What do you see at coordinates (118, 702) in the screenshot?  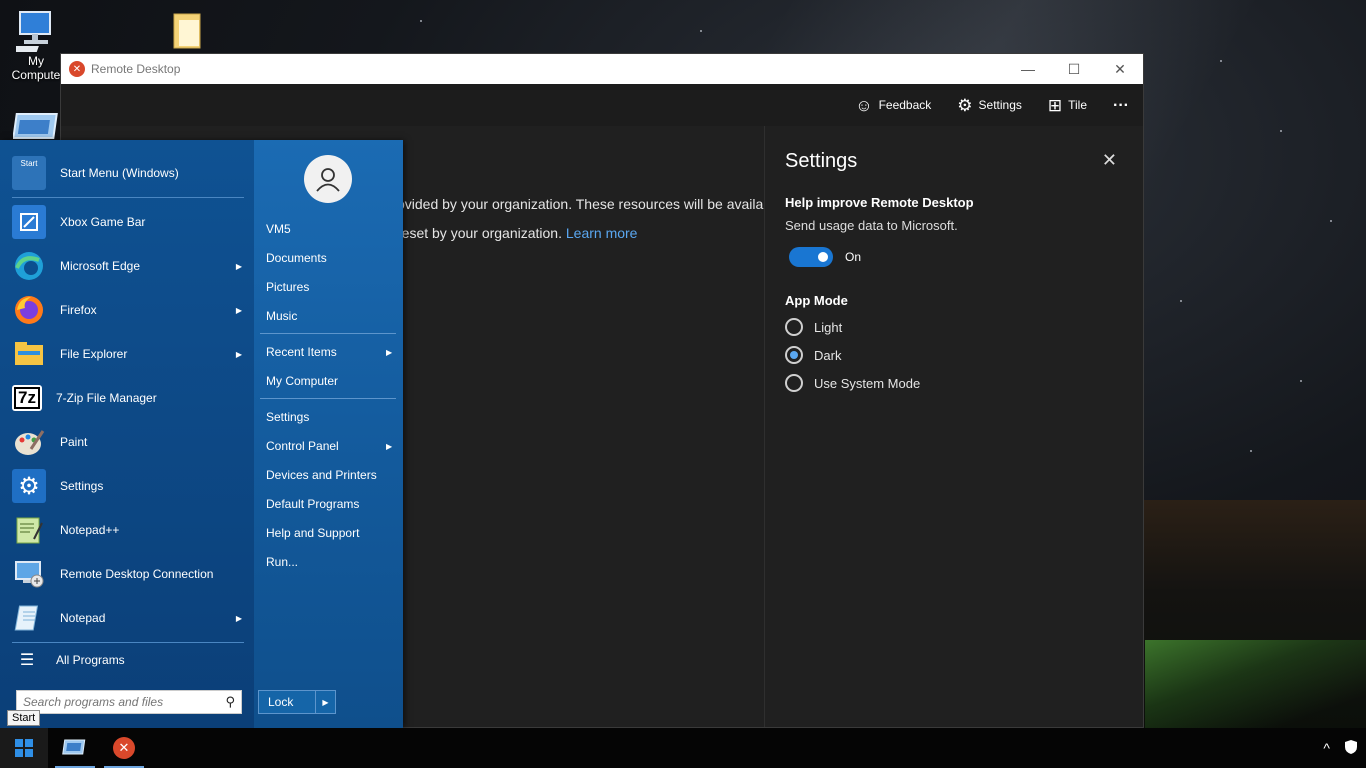 I see `search-input` at bounding box center [118, 702].